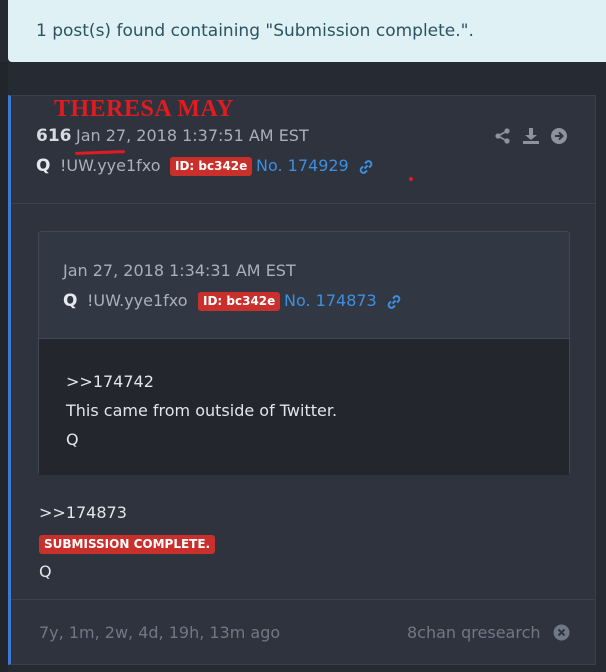  Describe the element at coordinates (330, 300) in the screenshot. I see `quoted-post-number-label: No. 174873` at that location.